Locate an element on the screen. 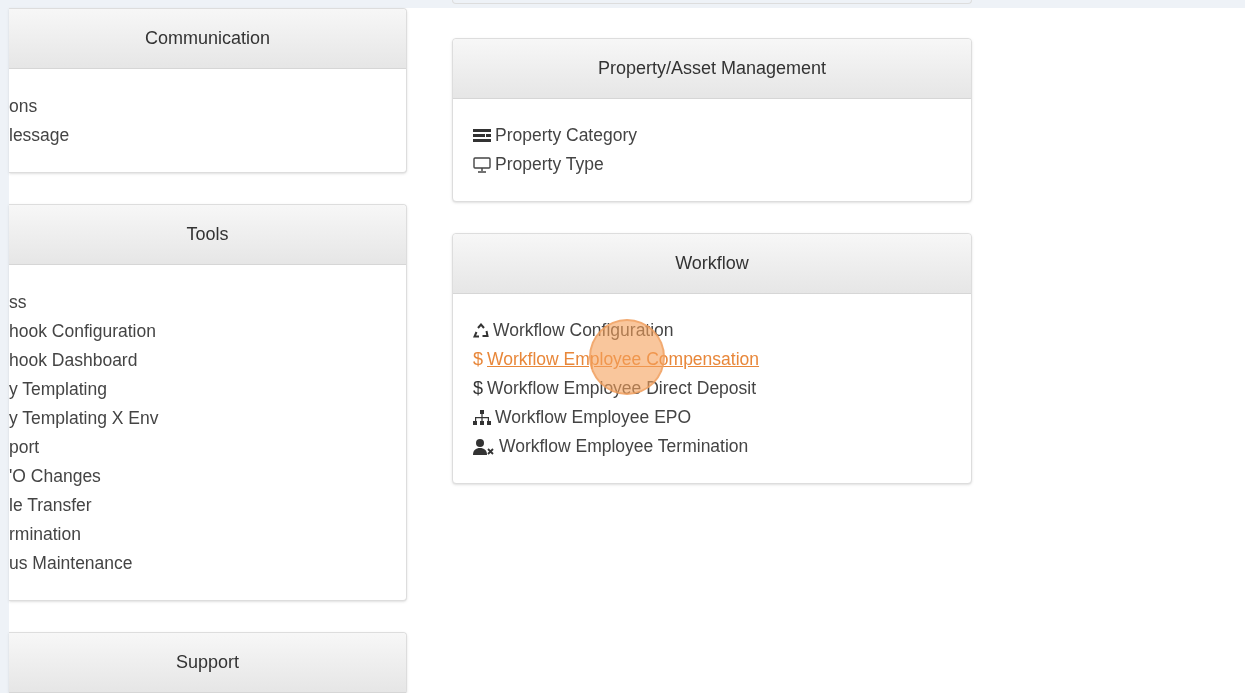  menu-link: y Templating X Env is located at coordinates (84, 418).